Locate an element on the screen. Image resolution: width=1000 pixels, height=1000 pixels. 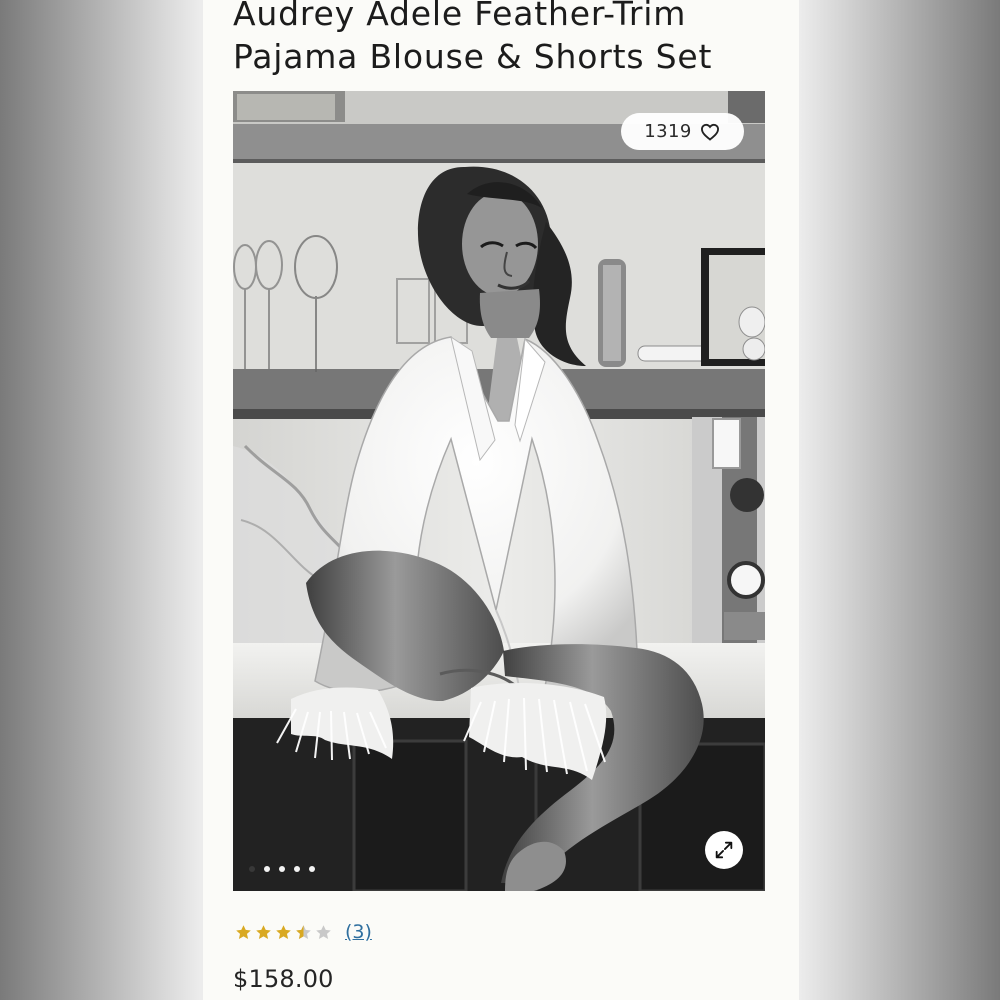
like-button: 1319 is located at coordinates (682, 131).